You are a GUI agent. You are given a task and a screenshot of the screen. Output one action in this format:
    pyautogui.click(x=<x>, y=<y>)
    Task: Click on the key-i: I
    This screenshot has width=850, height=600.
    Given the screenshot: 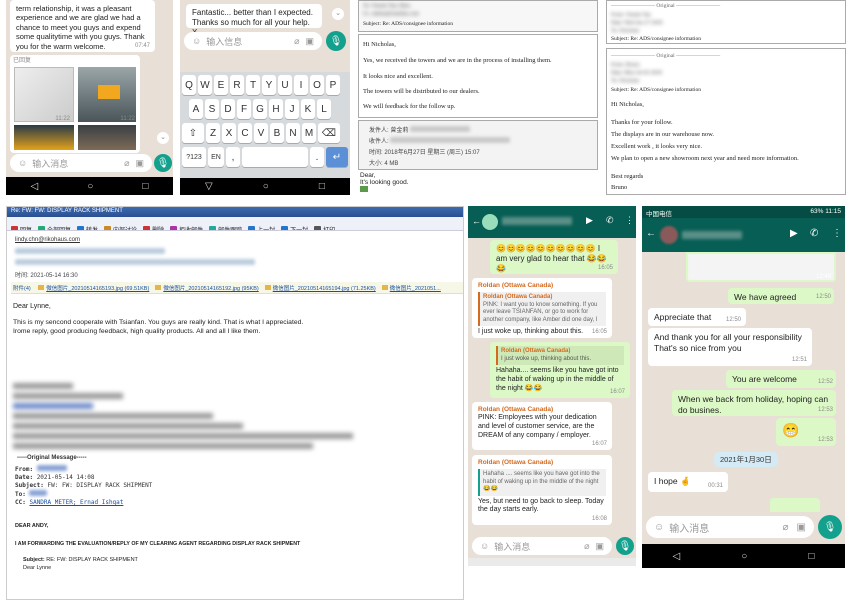 What is the action you would take?
    pyautogui.click(x=301, y=85)
    